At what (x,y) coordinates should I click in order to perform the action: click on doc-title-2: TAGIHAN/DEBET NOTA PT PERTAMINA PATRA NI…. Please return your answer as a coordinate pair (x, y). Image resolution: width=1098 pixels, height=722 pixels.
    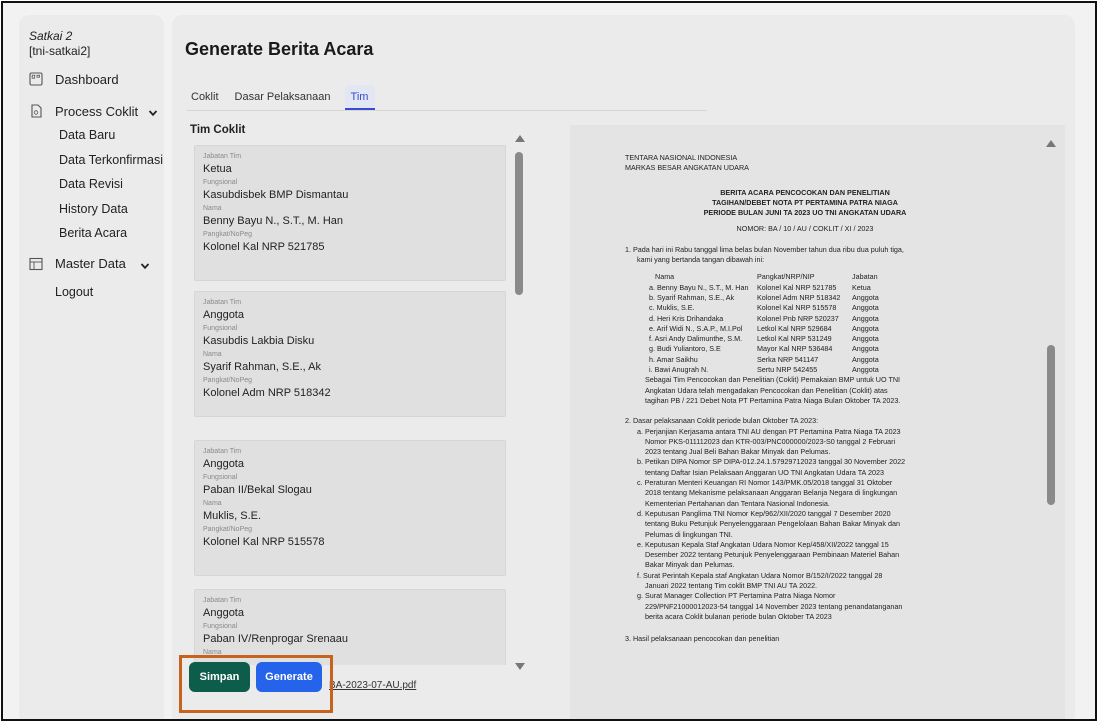
    Looking at the image, I should click on (805, 202).